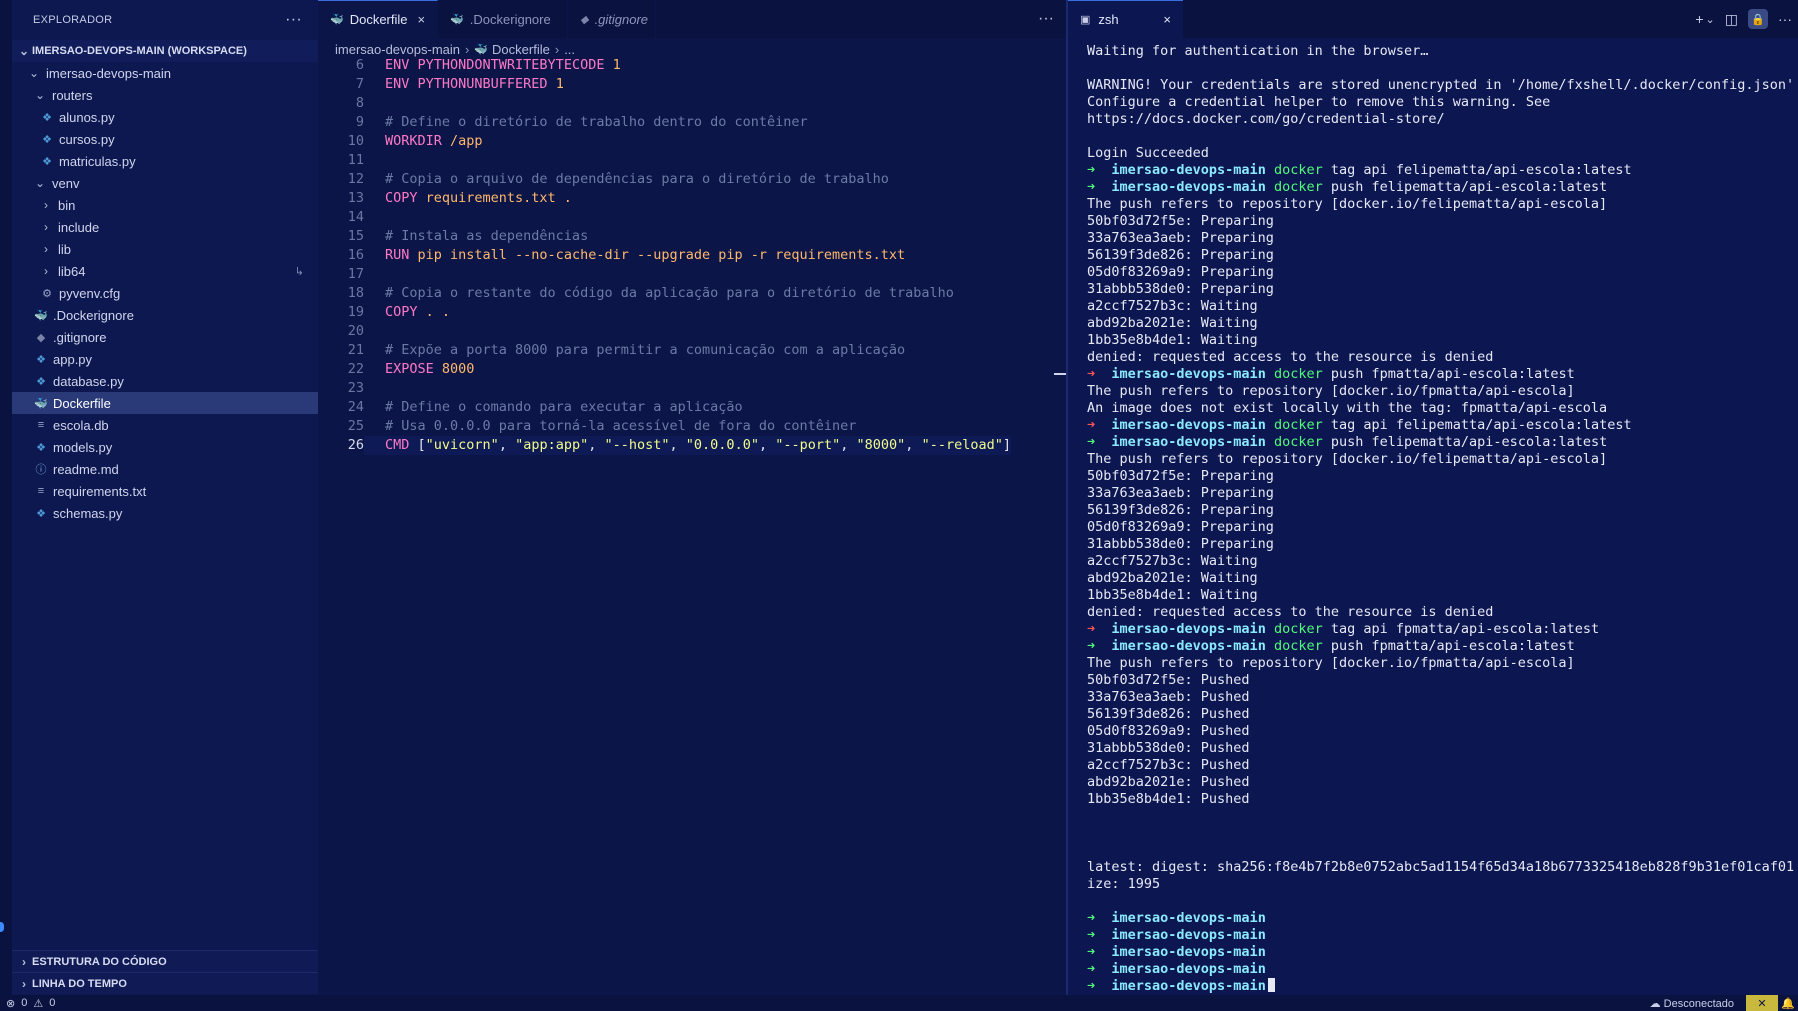 The image size is (1798, 1011). I want to click on code-text: EXPOSE 8000, so click(419, 369).